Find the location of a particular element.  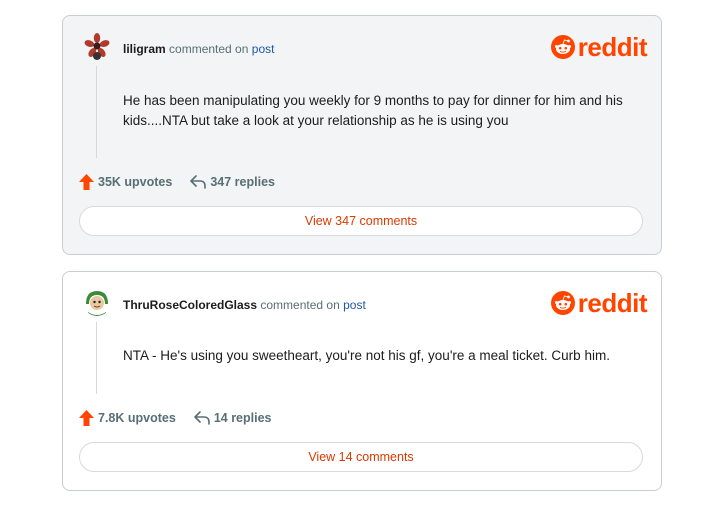

view-comments-button: View 347 comments is located at coordinates (361, 221).